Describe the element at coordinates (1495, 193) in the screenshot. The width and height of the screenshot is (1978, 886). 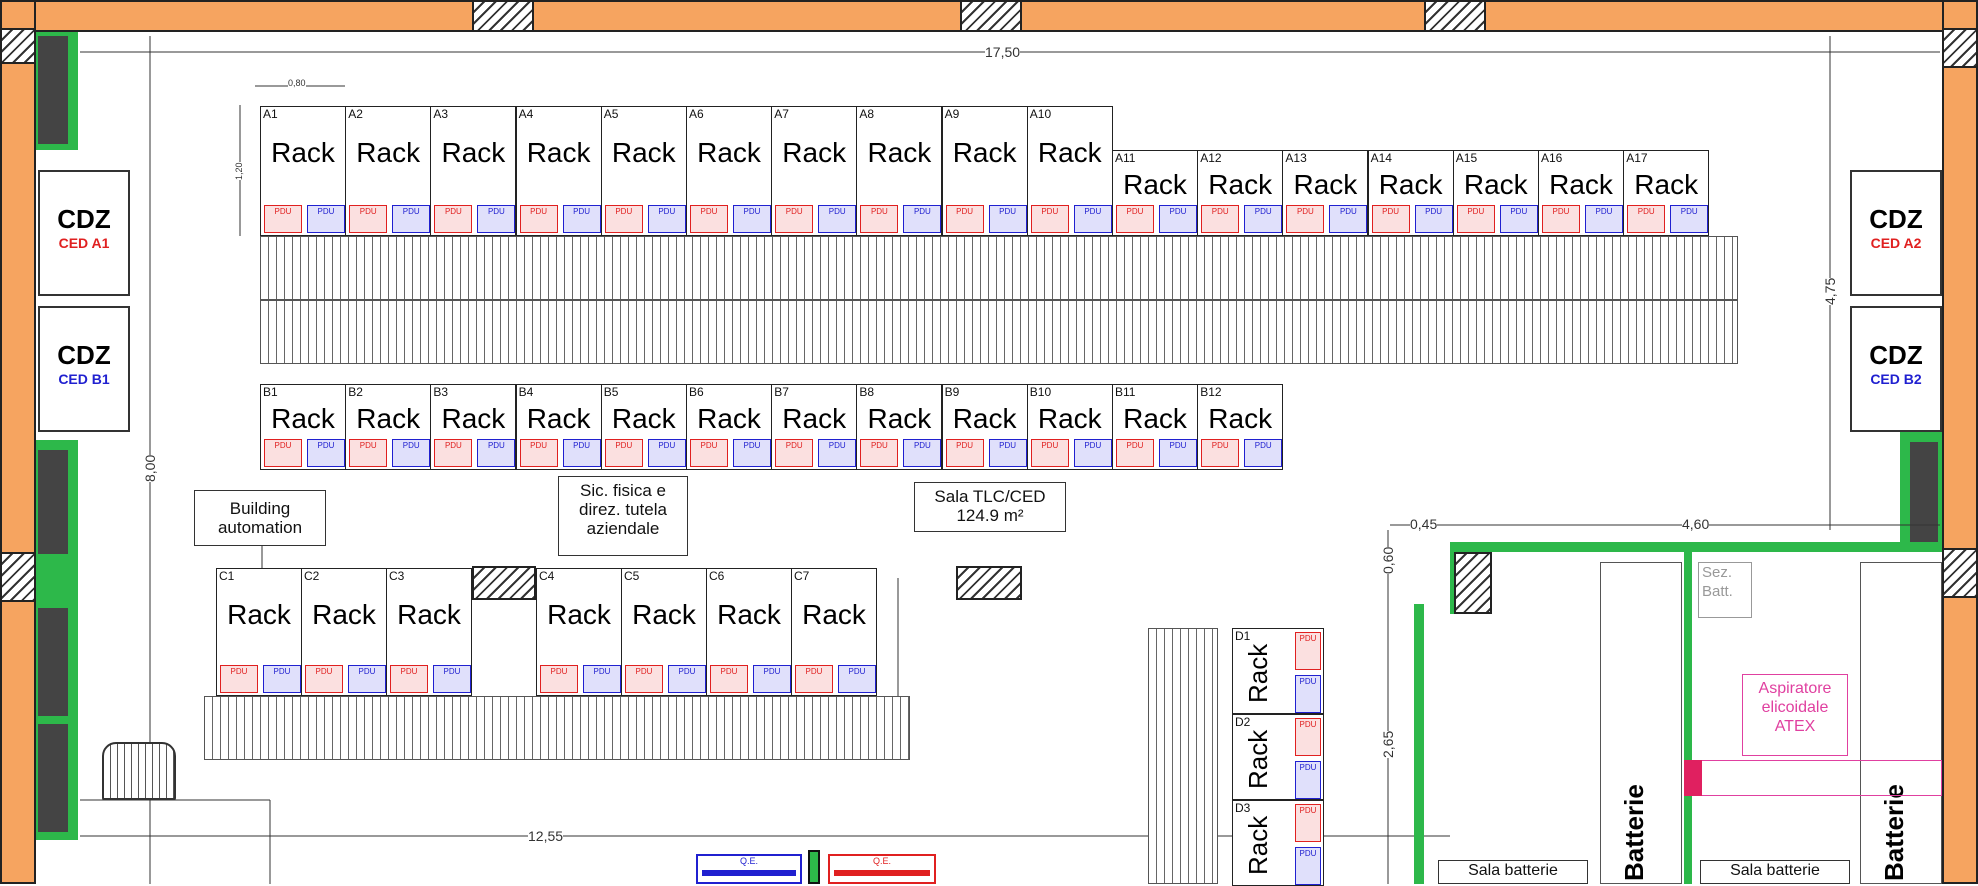
I see `rack-a15: A15 Rack PDU PDU` at that location.